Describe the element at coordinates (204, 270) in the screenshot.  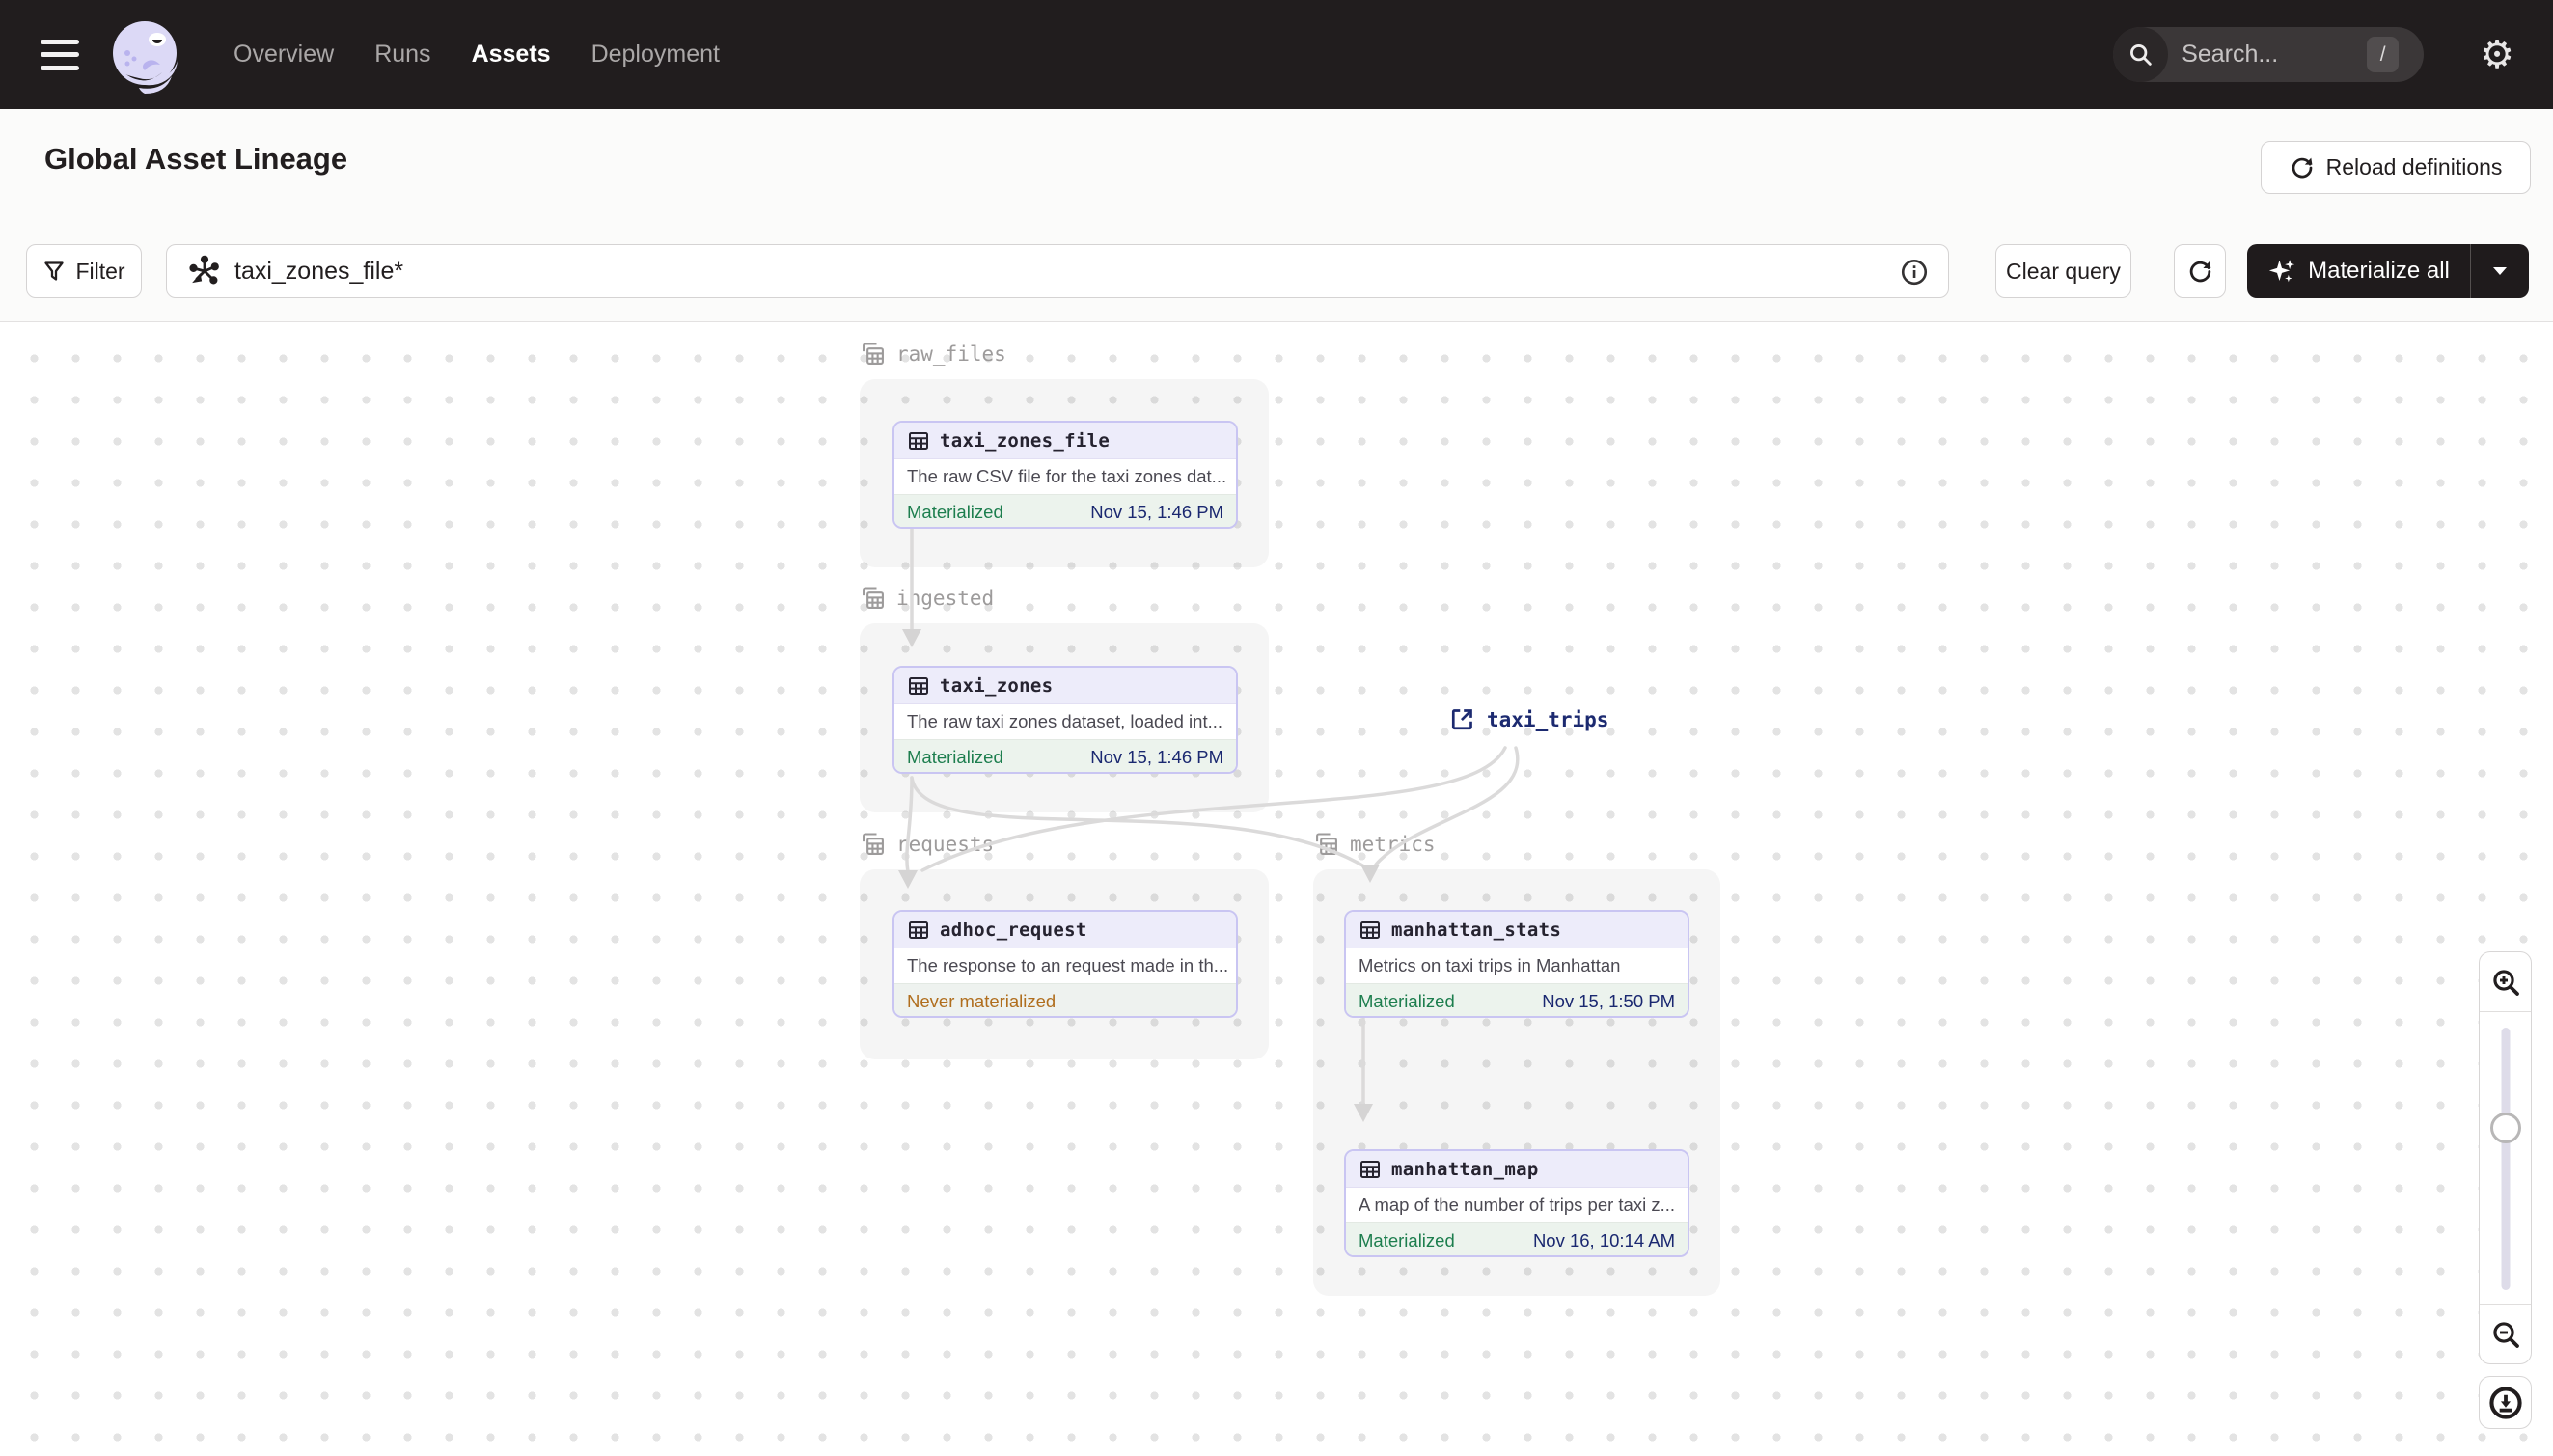
I see `graph-query-icon` at that location.